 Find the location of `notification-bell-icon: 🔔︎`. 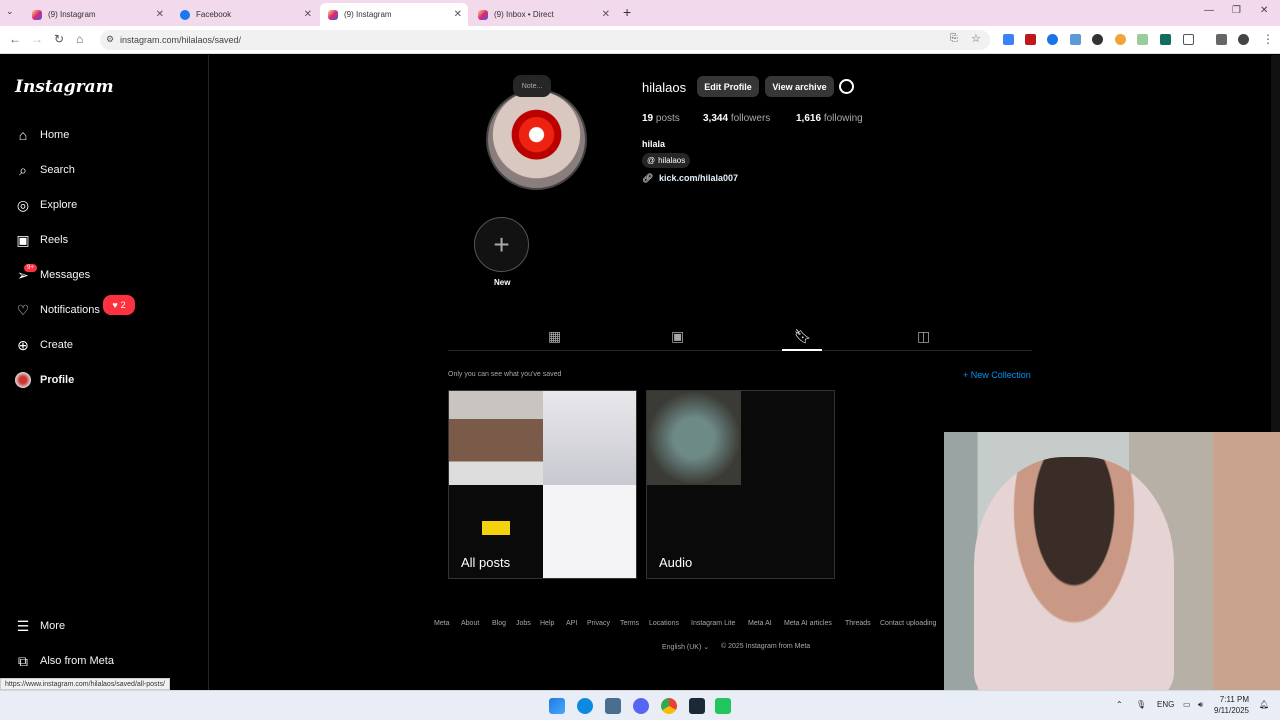

notification-bell-icon: 🔔︎ is located at coordinates (1264, 704).